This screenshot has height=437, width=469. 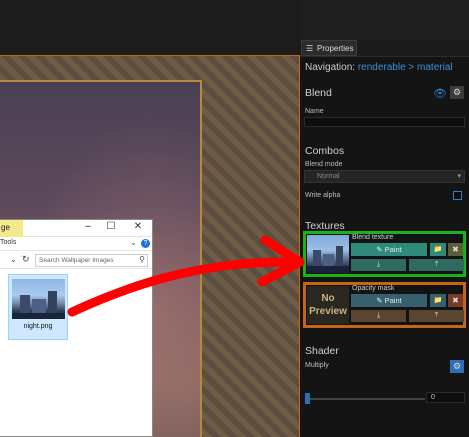 I want to click on ribbon-tools-label: Tools, so click(x=8, y=242).